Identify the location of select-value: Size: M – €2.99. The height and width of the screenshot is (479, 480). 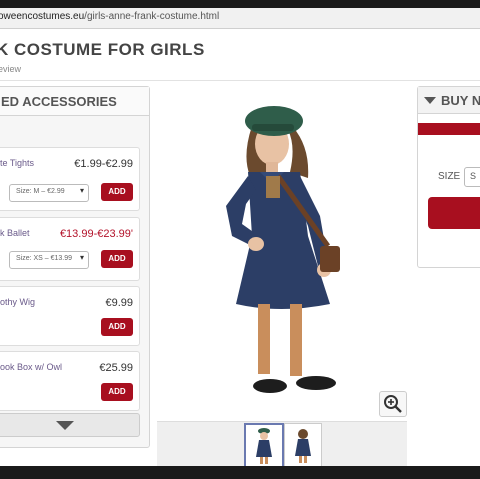
(40, 191).